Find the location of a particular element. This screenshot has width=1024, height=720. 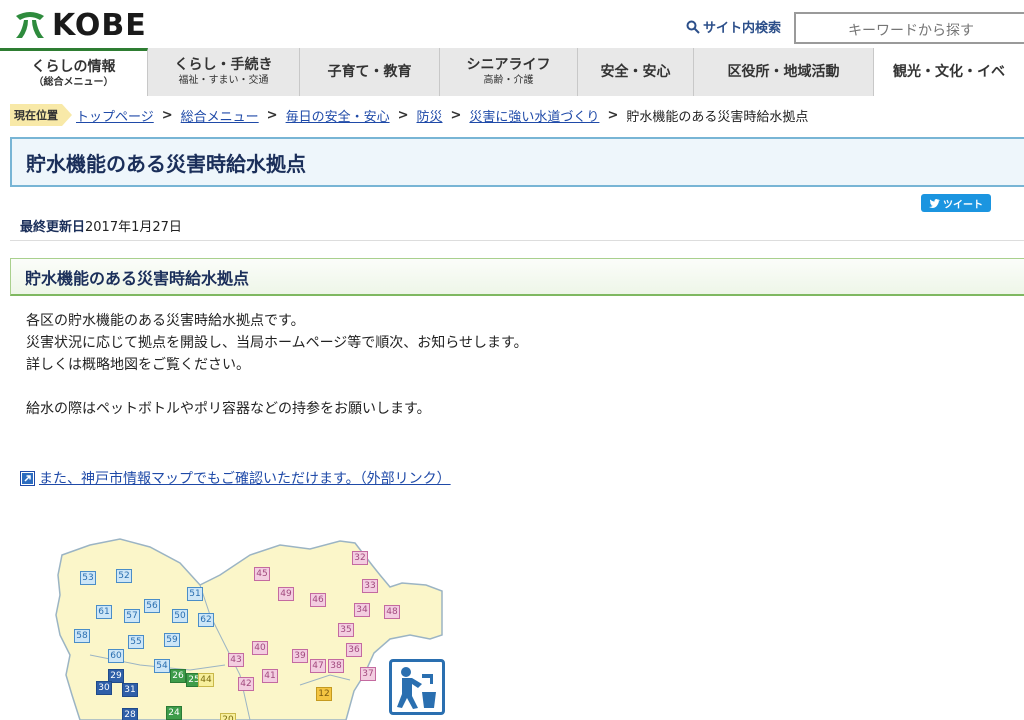

external-link-row: また、神戸市情報マップでもご確認いただけます。（外部リンク） is located at coordinates (235, 478).